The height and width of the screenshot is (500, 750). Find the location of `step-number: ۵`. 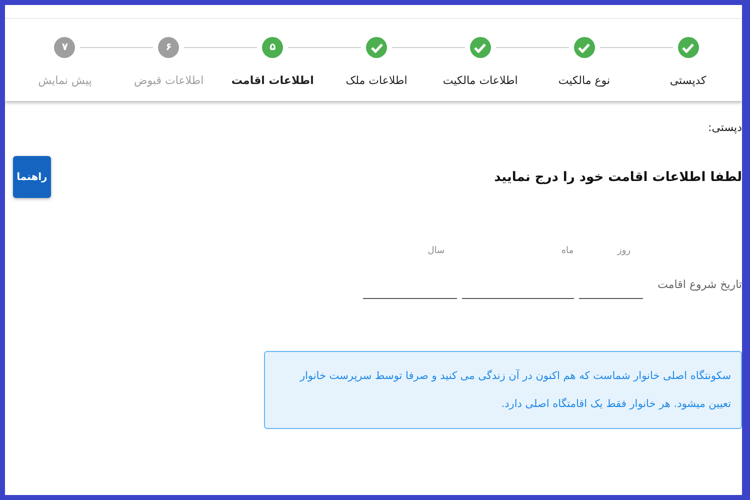

step-number: ۵ is located at coordinates (273, 47).